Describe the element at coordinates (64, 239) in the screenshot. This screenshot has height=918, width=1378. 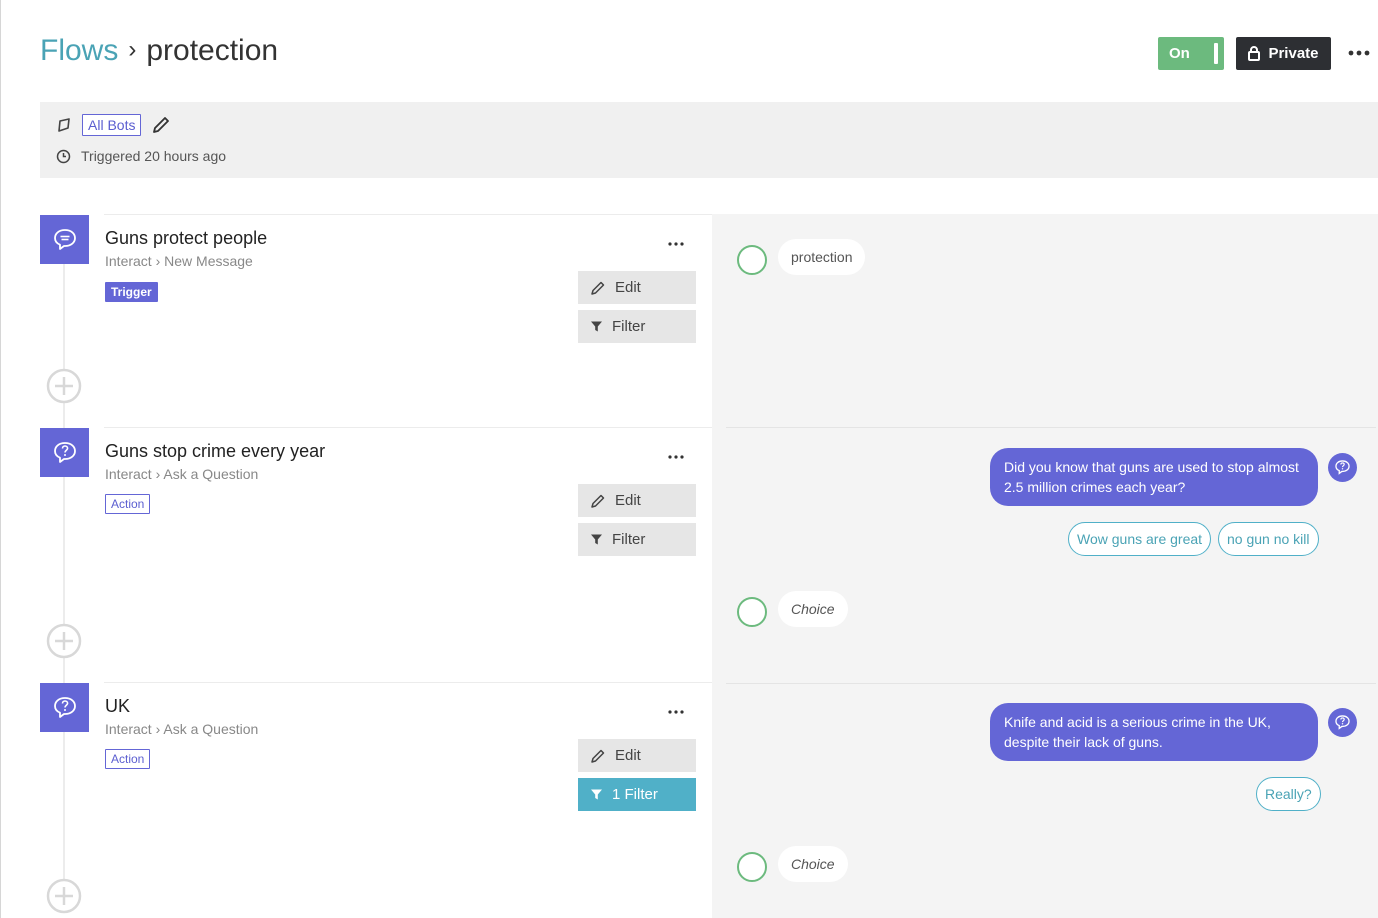
I see `message-icon` at that location.